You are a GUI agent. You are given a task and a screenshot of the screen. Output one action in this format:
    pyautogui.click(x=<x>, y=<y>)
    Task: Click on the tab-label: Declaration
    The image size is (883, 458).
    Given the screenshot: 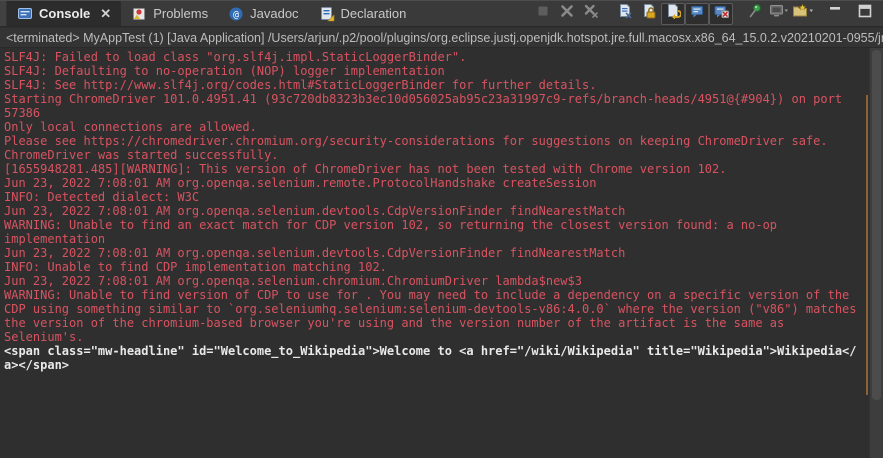 What is the action you would take?
    pyautogui.click(x=373, y=13)
    